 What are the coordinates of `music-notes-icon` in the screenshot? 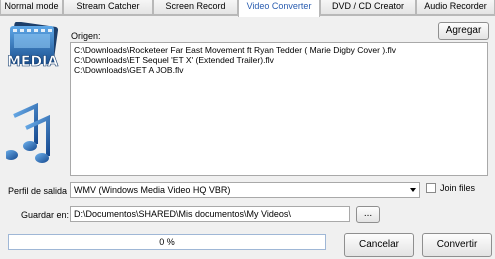 It's located at (28, 132).